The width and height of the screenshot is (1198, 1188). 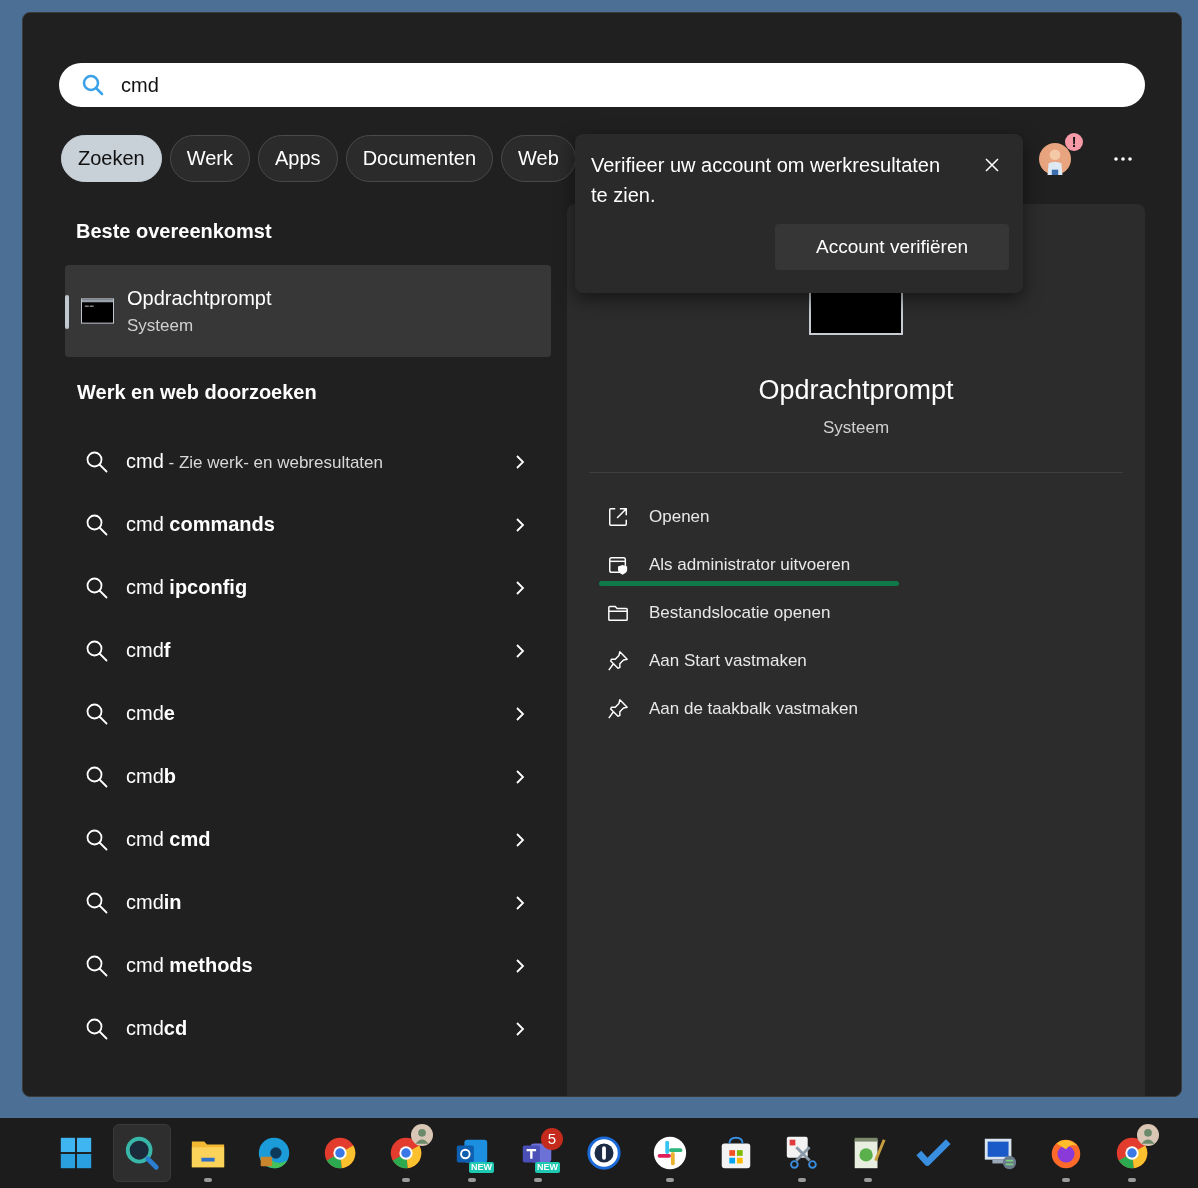 I want to click on keyhole-icon, so click(x=604, y=1153).